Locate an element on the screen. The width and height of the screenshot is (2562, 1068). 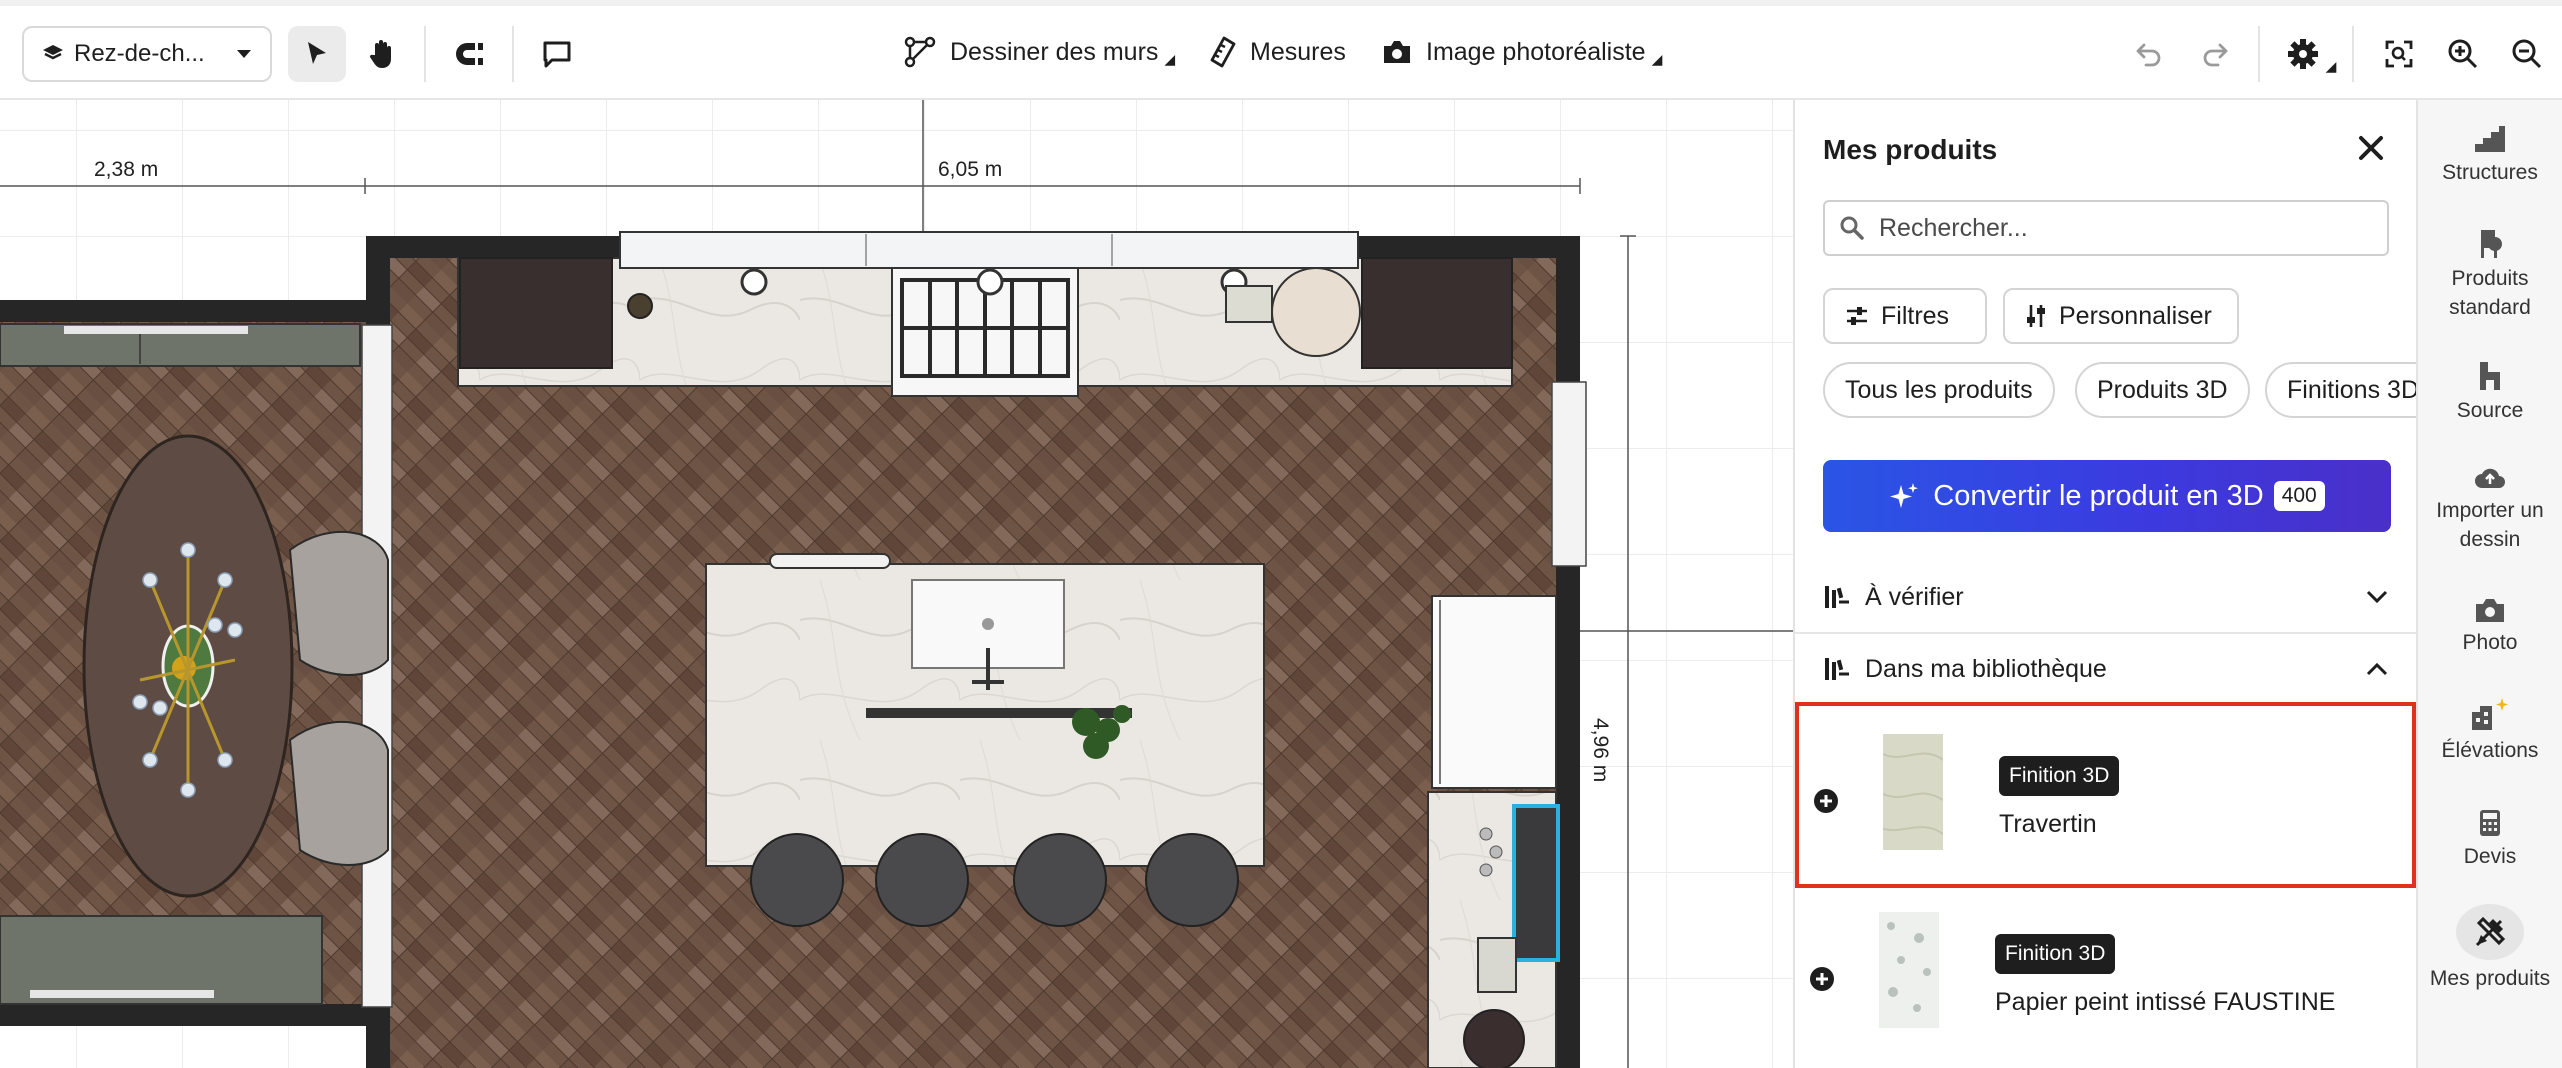
zoom-out-icon is located at coordinates (2527, 54).